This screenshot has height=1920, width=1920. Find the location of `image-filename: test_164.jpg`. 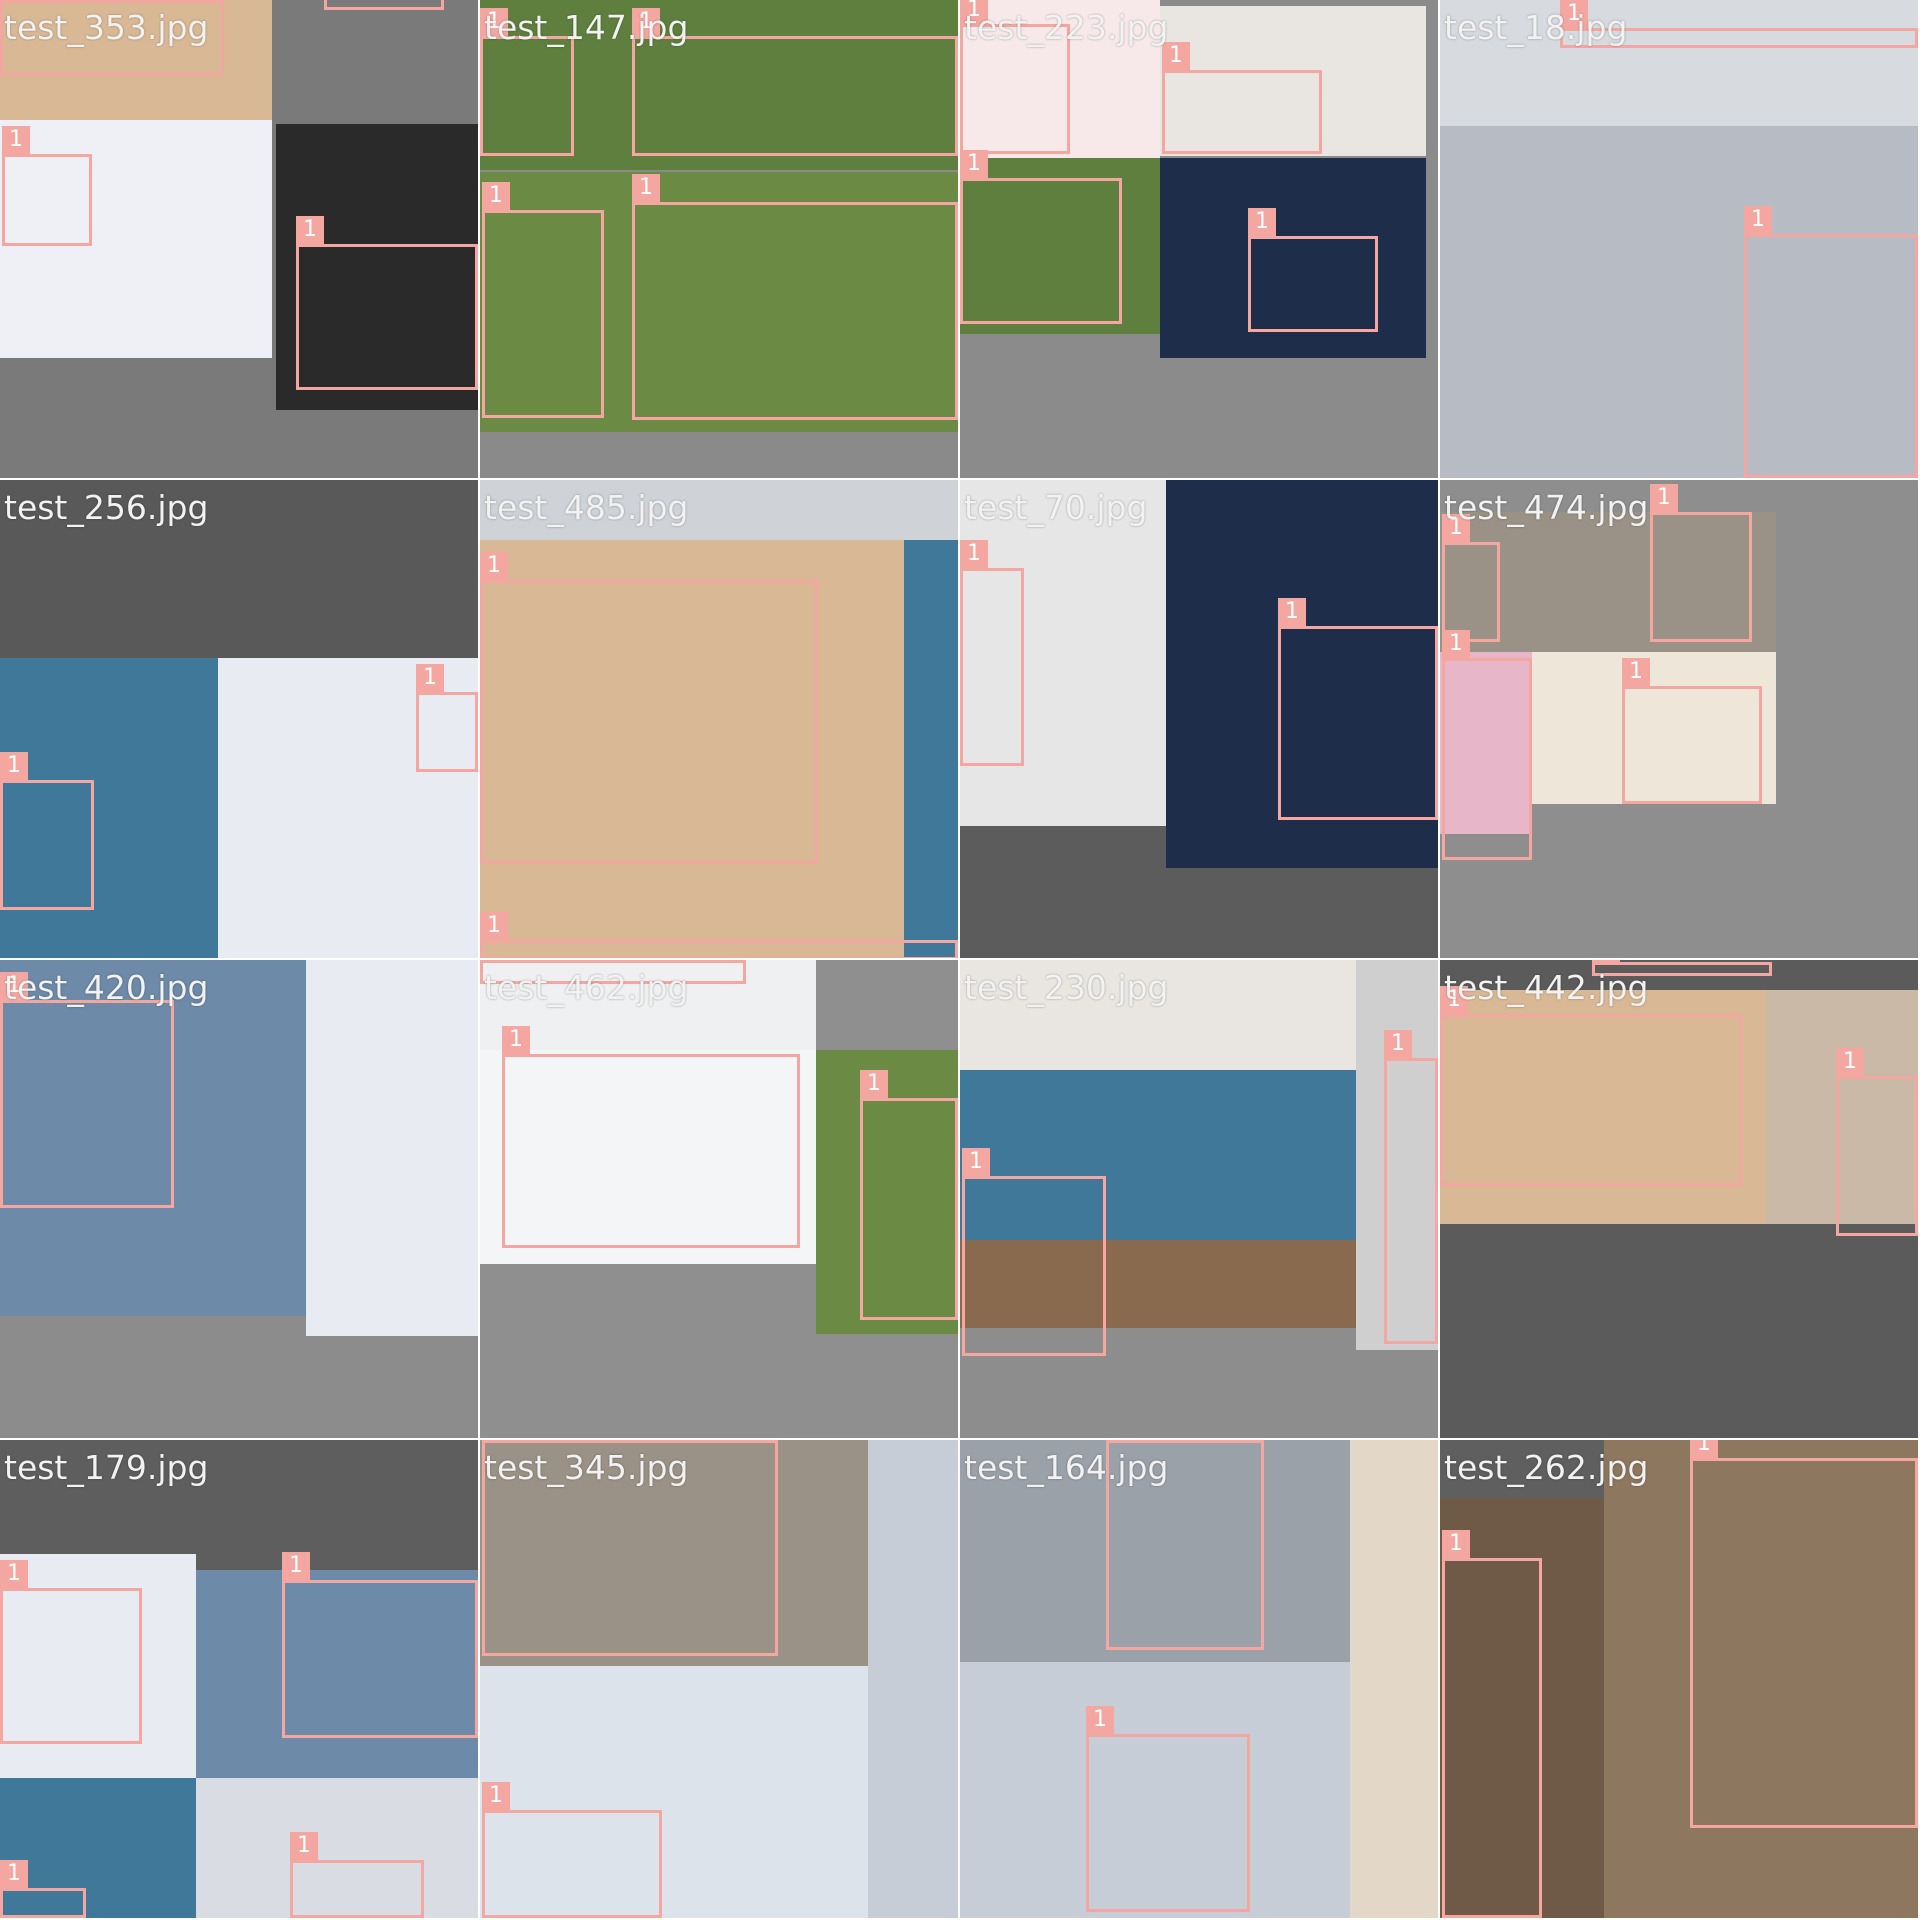

image-filename: test_164.jpg is located at coordinates (1066, 1467).